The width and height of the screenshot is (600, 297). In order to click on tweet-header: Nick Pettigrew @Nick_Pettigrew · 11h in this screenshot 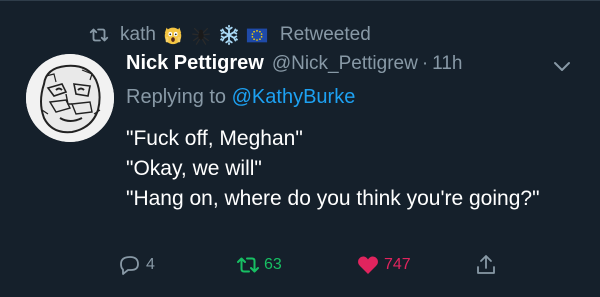, I will do `click(294, 66)`.